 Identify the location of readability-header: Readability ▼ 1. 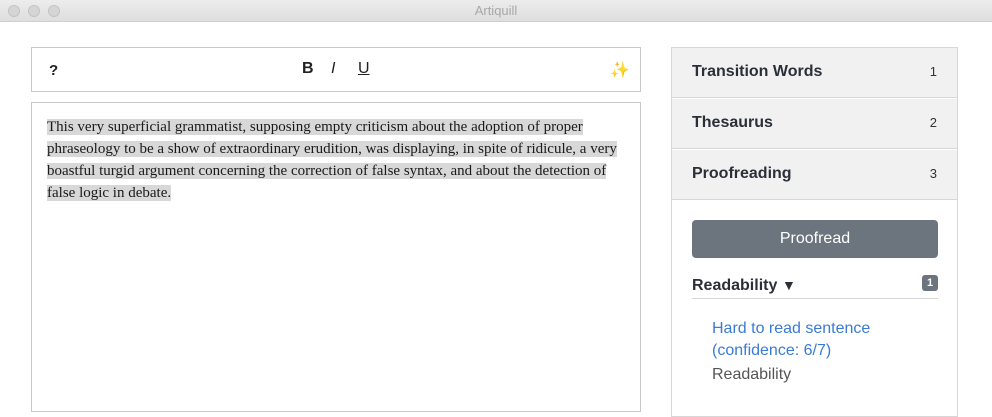
(815, 287).